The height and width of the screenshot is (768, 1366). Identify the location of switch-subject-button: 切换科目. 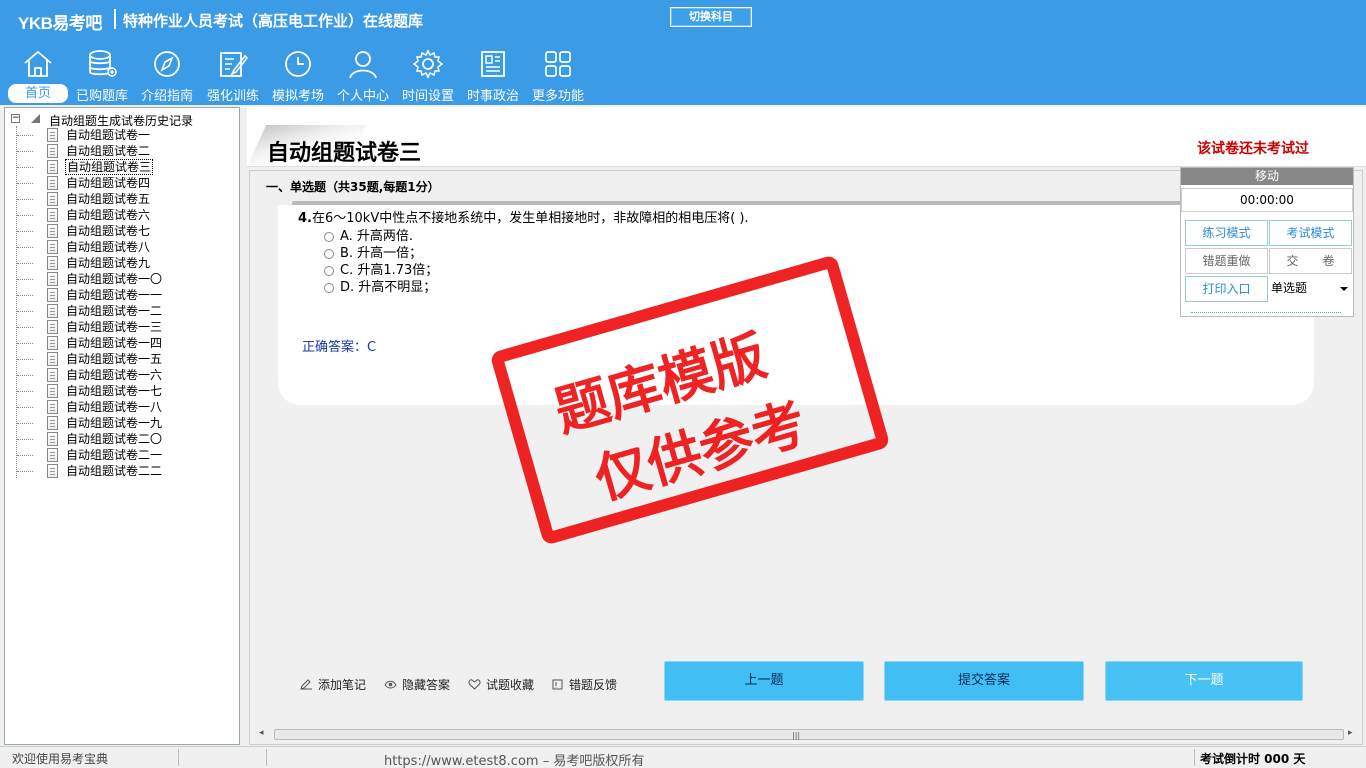
(711, 17).